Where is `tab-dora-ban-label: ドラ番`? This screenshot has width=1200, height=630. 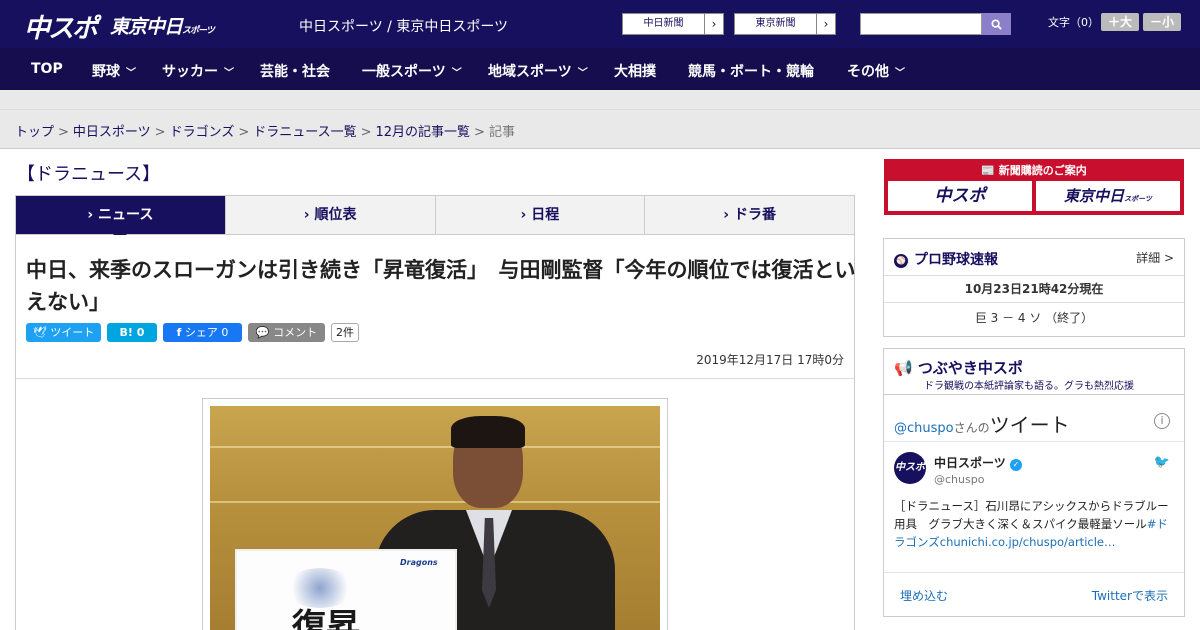 tab-dora-ban-label: ドラ番 is located at coordinates (754, 215).